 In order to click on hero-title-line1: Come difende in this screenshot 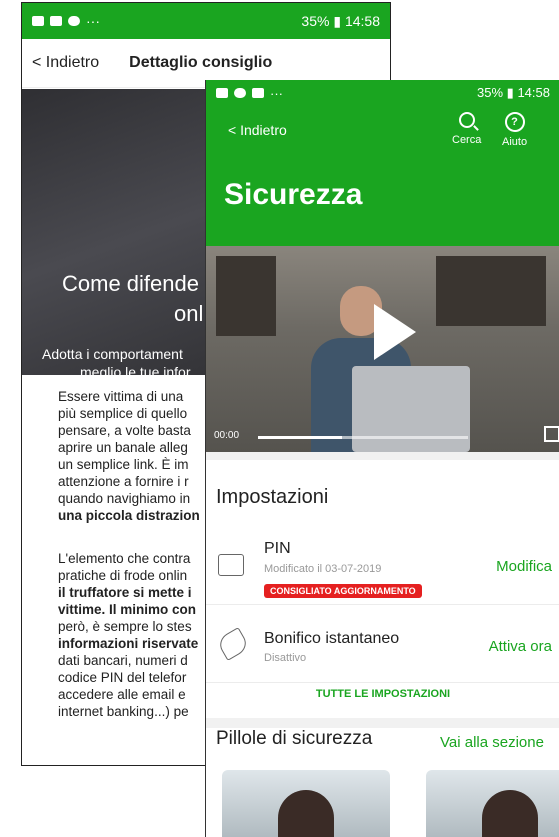, I will do `click(130, 283)`.